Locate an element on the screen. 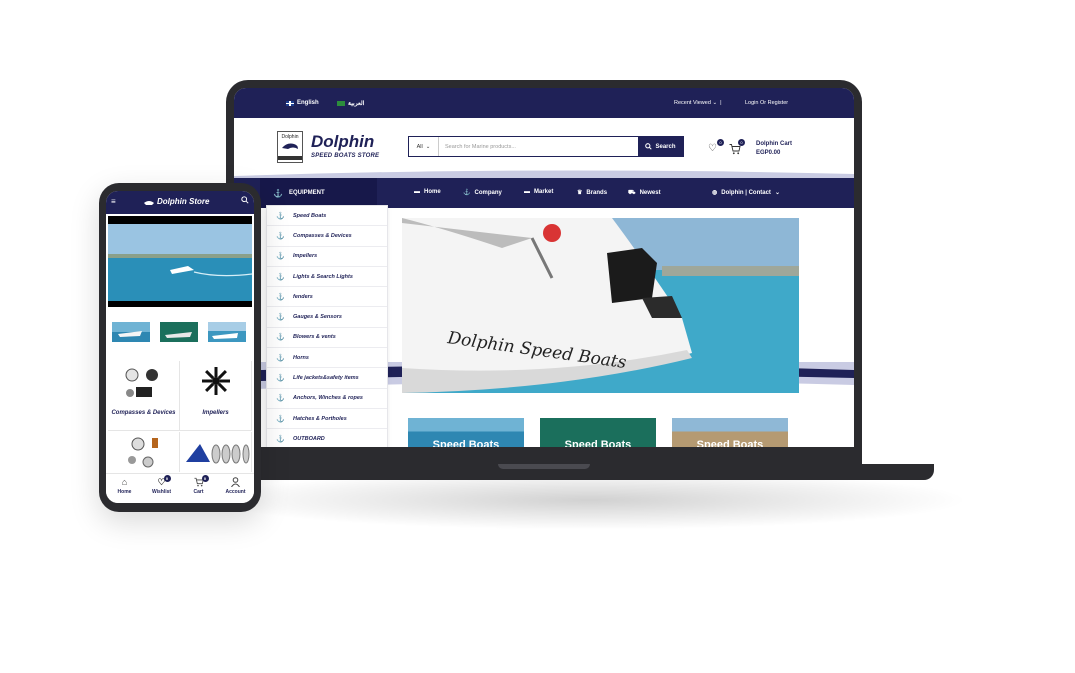 The image size is (1075, 673). nav-newest: ⛟ Newest is located at coordinates (644, 193).